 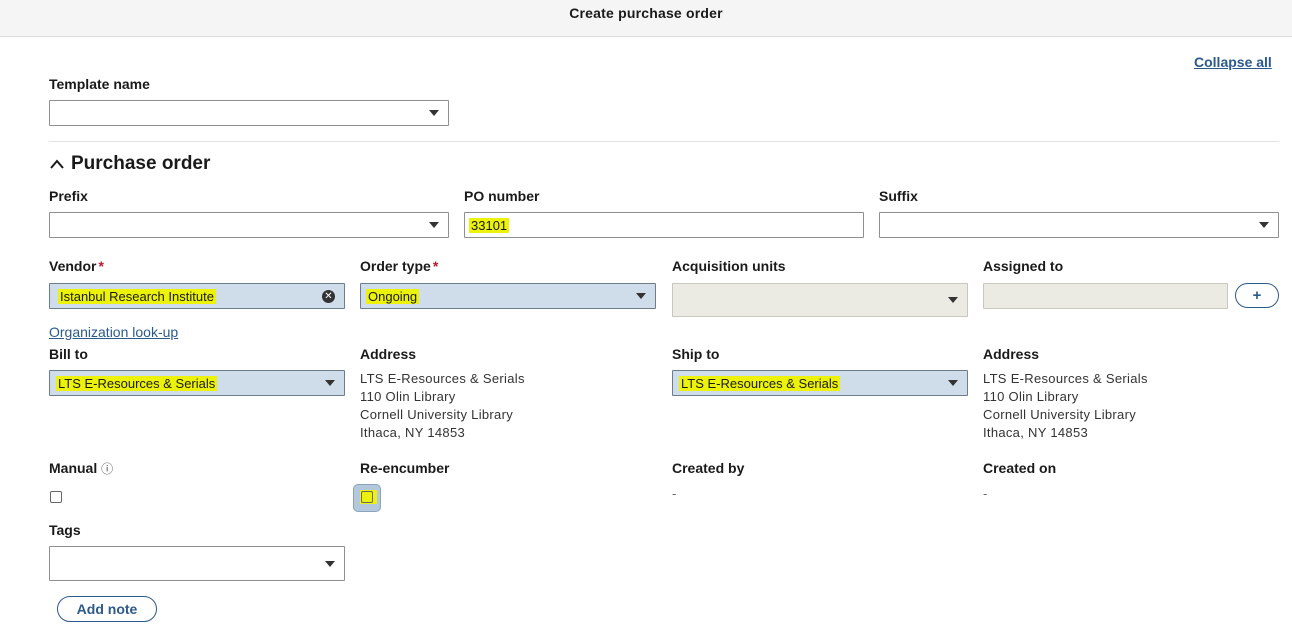 I want to click on created-by-label: Created by, so click(x=708, y=468).